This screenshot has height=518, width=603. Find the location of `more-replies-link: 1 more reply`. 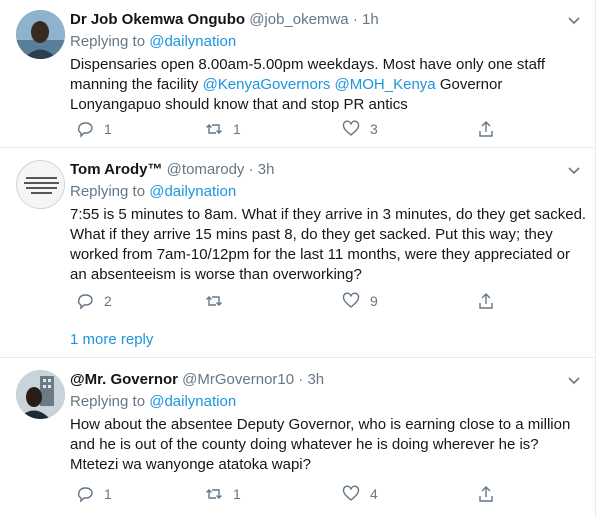

more-replies-link: 1 more reply is located at coordinates (111, 339).